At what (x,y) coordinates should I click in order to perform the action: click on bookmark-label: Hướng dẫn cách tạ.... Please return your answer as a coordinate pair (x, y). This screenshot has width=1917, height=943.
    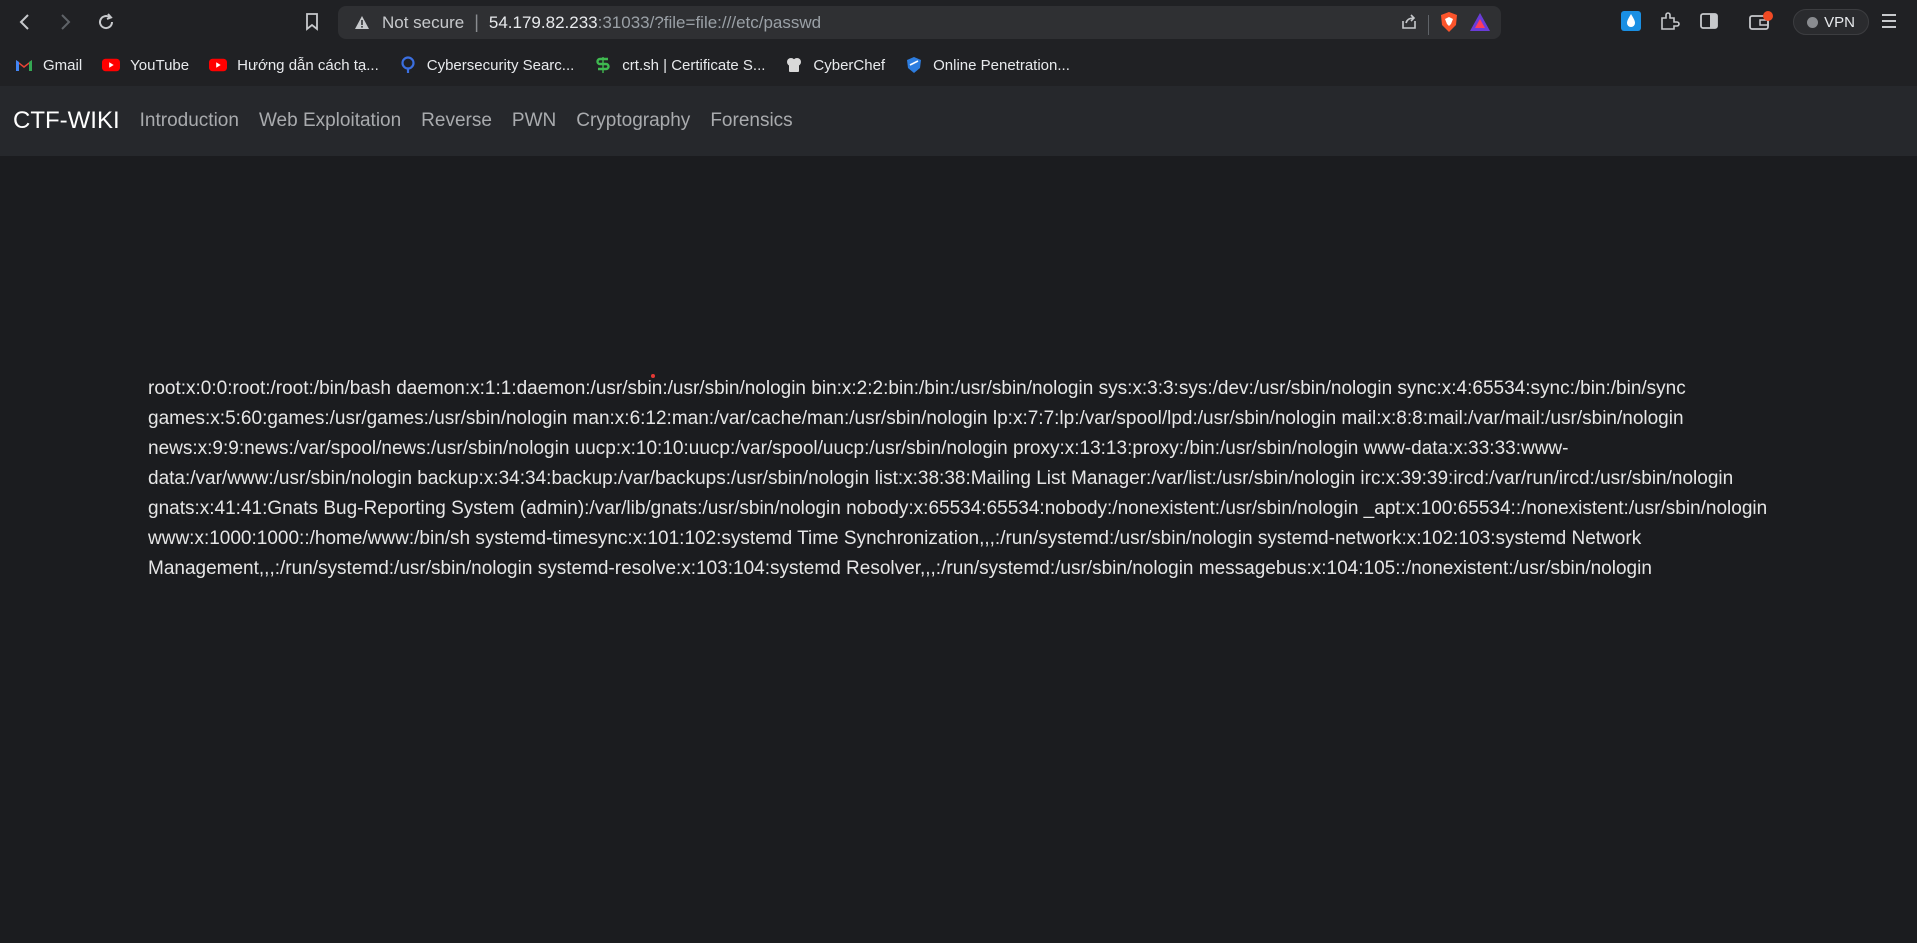
    Looking at the image, I should click on (308, 65).